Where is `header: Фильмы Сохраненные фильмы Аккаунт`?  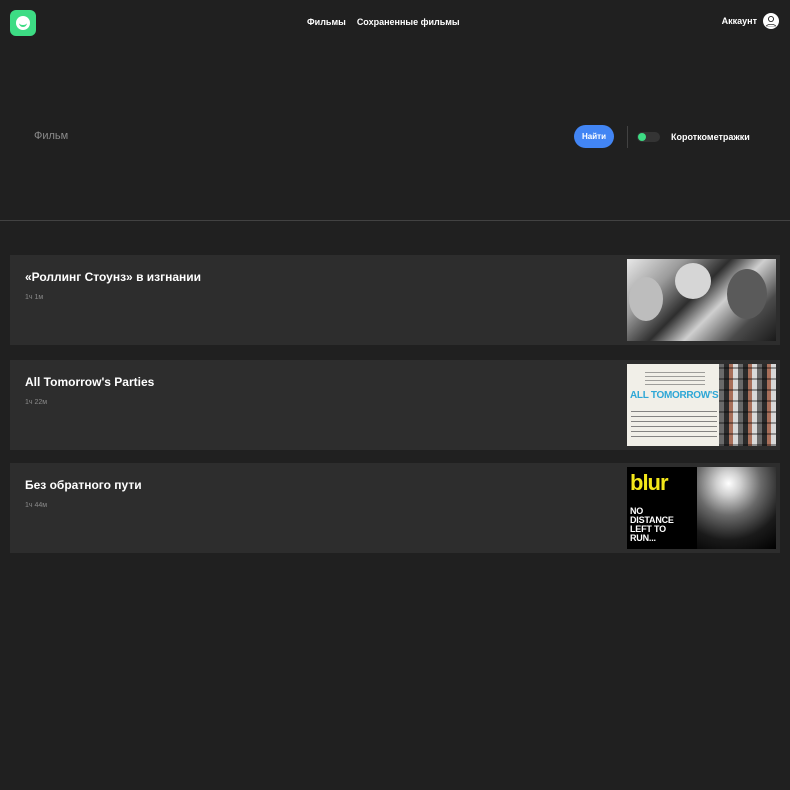
header: Фильмы Сохраненные фильмы Аккаунт is located at coordinates (395, 22).